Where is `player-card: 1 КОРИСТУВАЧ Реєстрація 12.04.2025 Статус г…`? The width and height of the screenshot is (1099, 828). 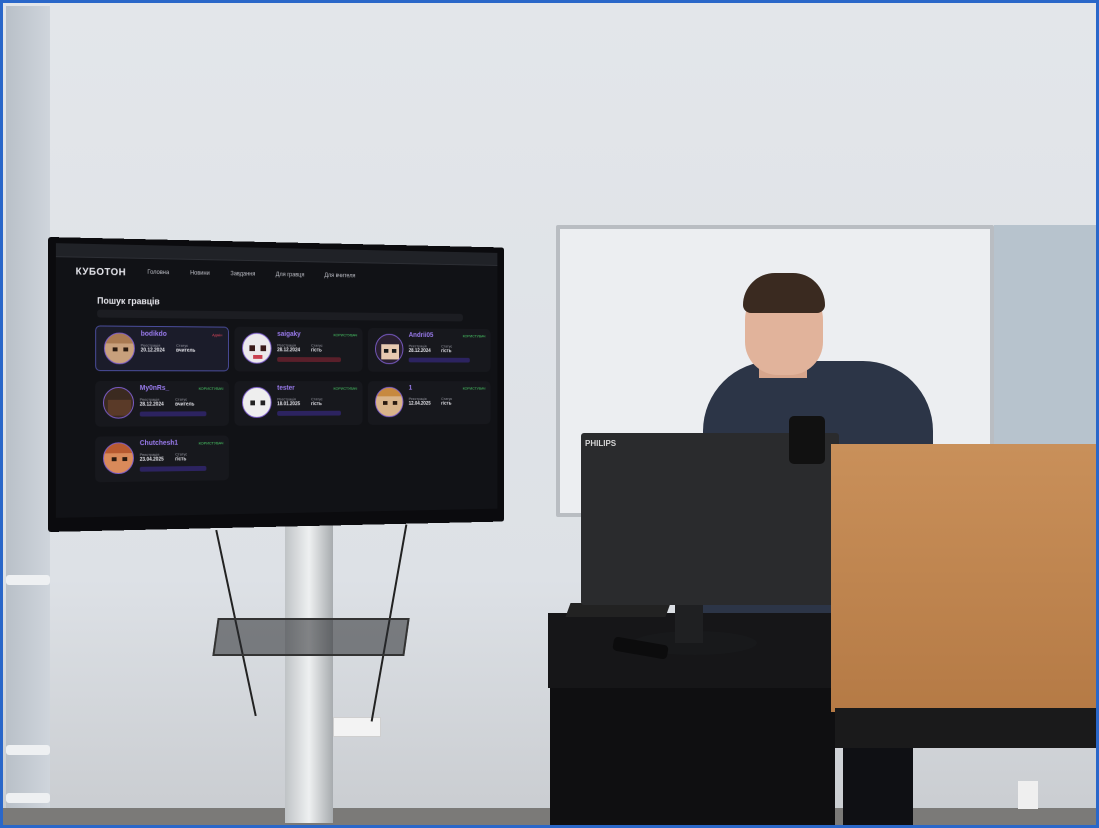 player-card: 1 КОРИСТУВАЧ Реєстрація 12.04.2025 Статус г… is located at coordinates (429, 403).